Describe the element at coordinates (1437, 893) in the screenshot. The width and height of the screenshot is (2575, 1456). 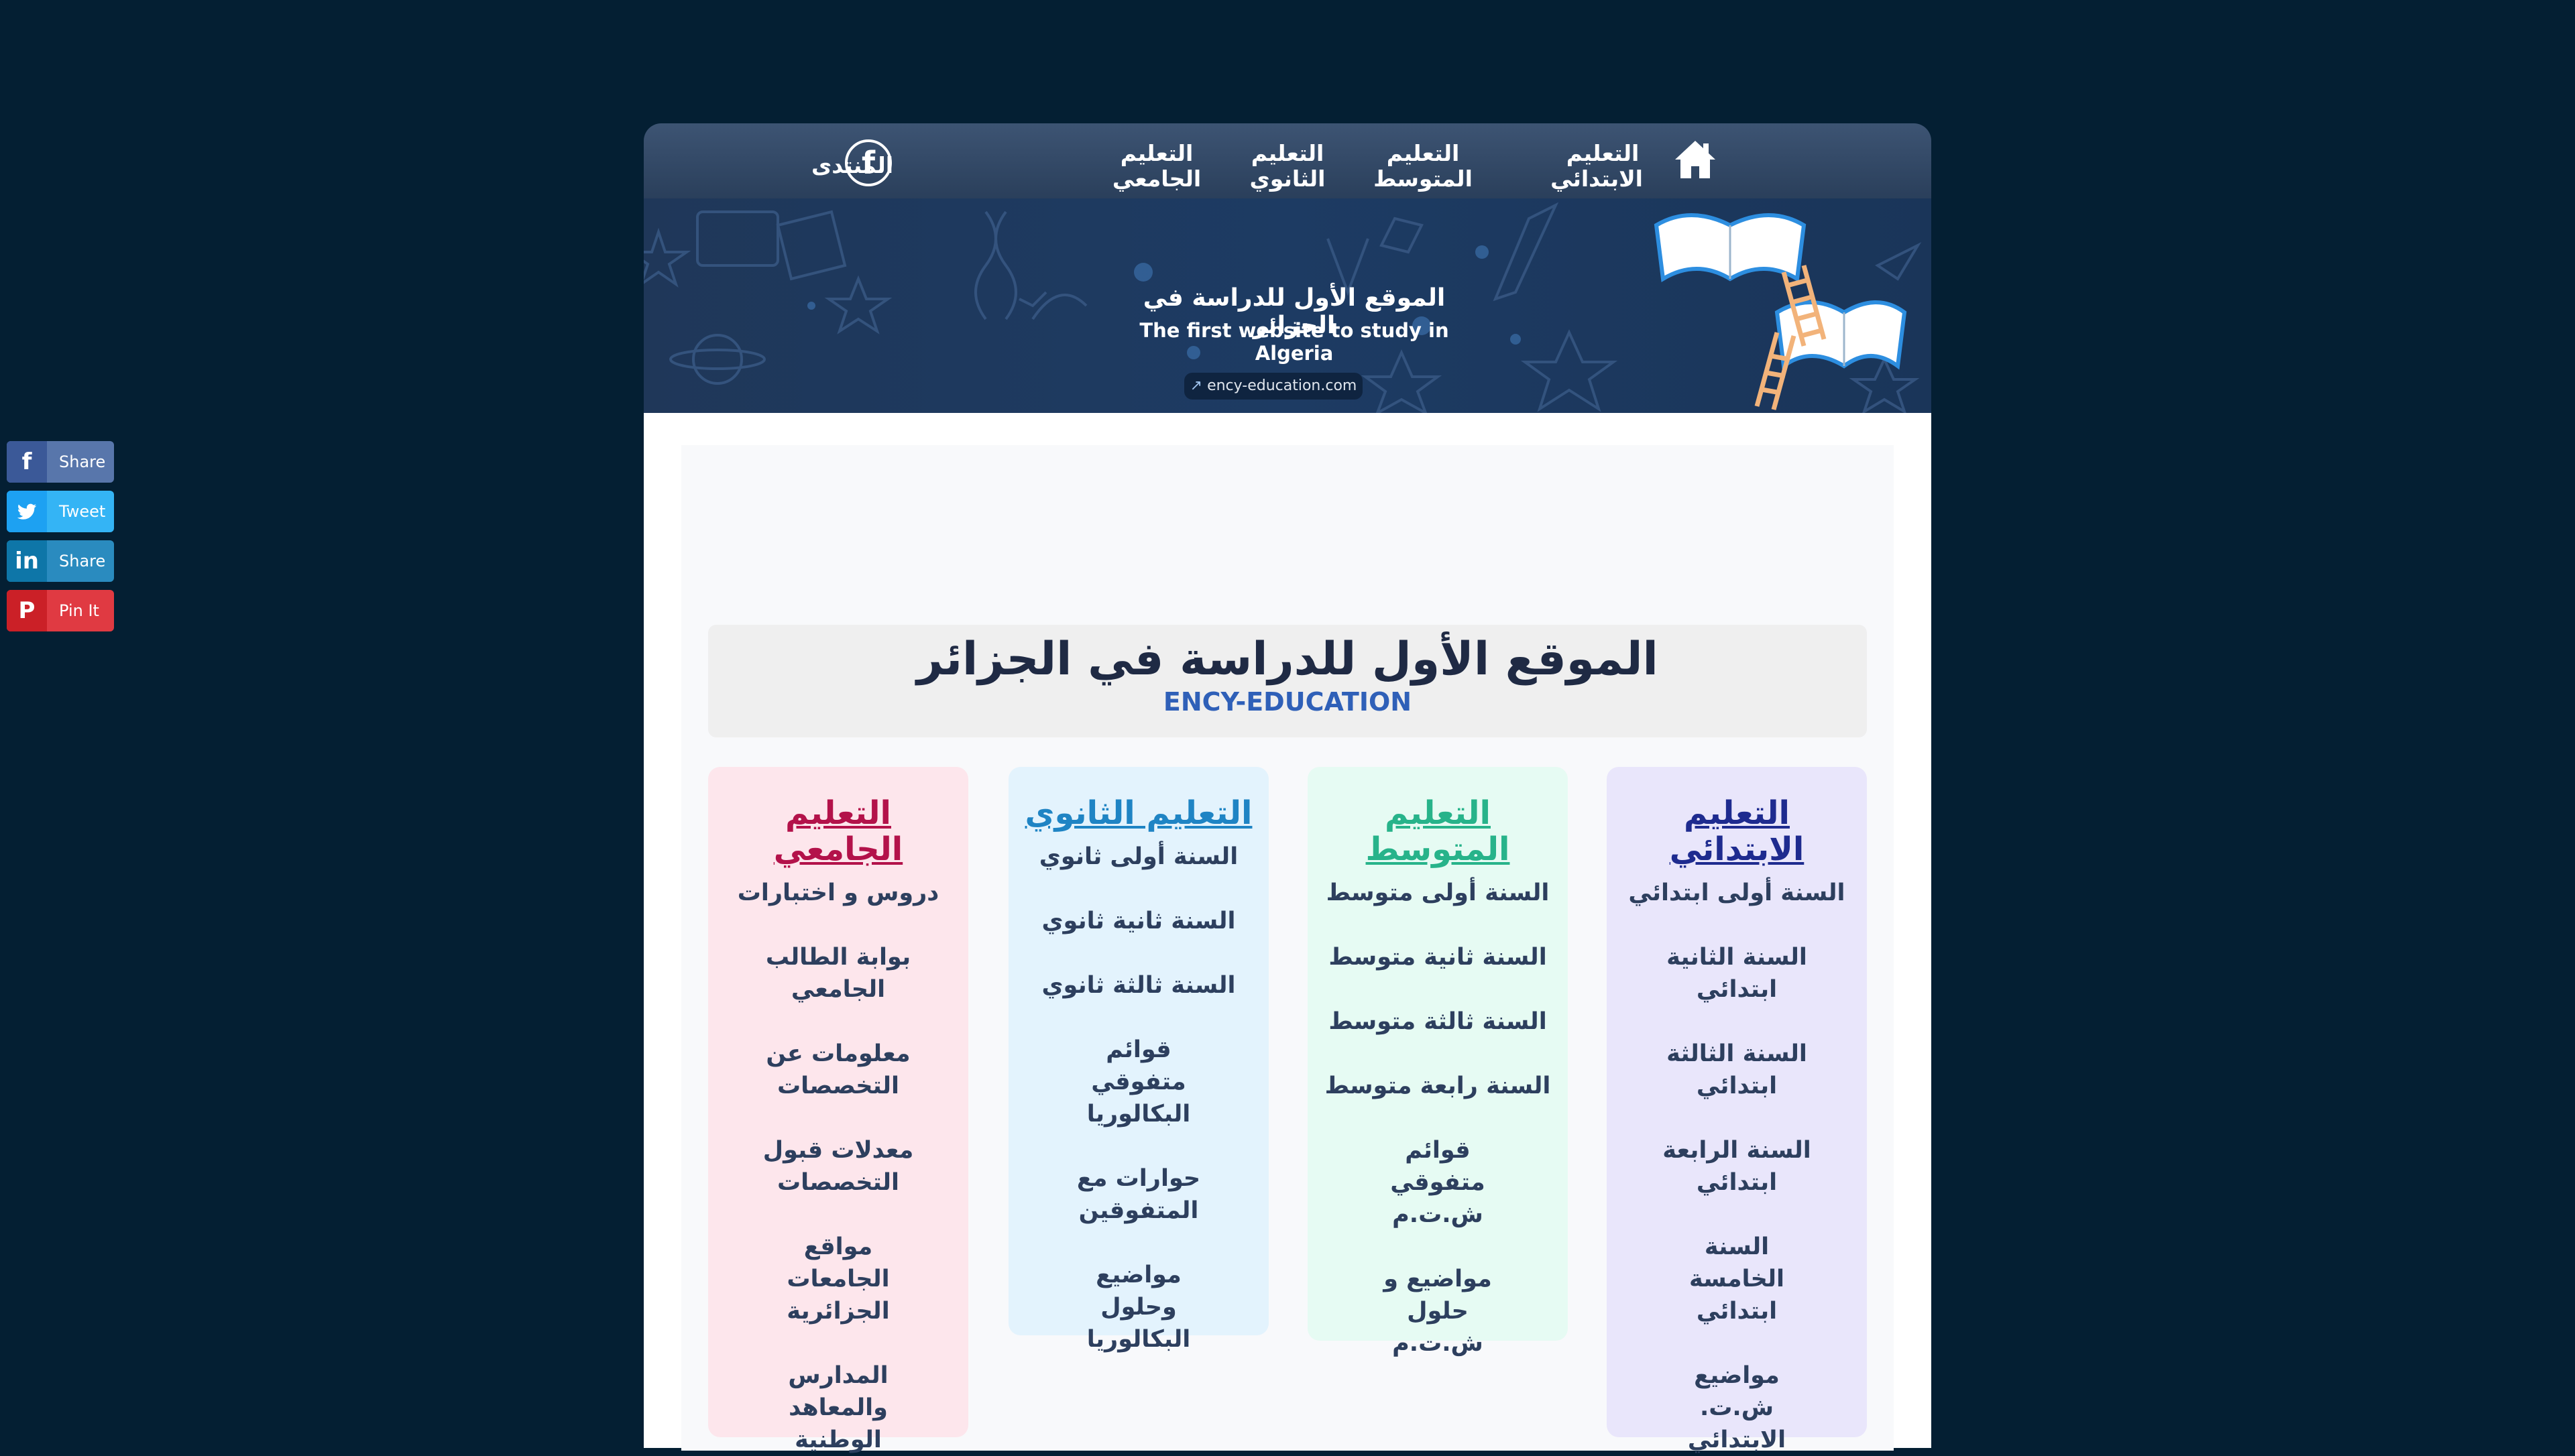
I see `link-middle-1: السنة أولى متوسط` at that location.